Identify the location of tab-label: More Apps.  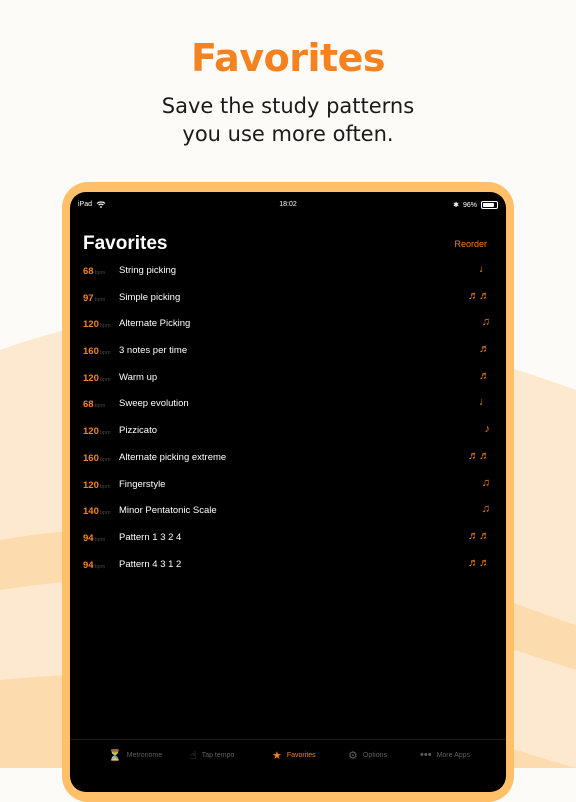
(453, 755).